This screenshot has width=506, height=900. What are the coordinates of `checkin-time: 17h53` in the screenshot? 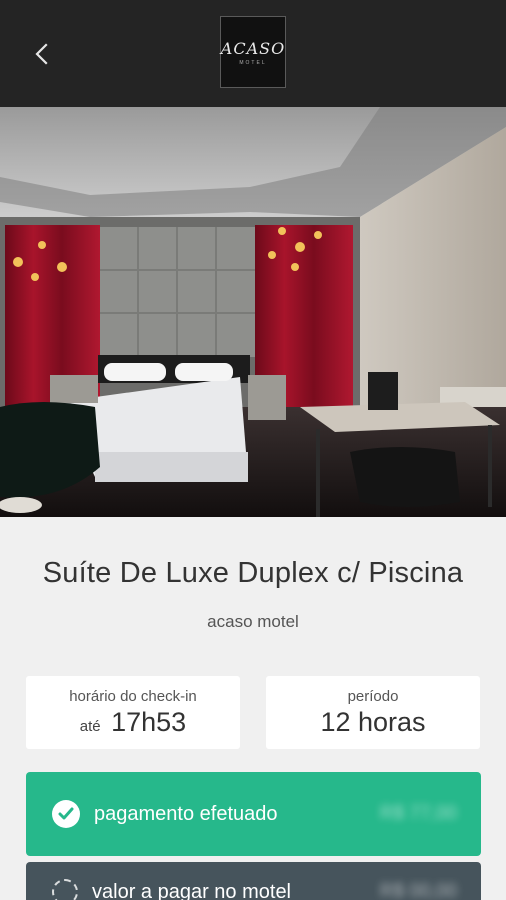 It's located at (149, 722).